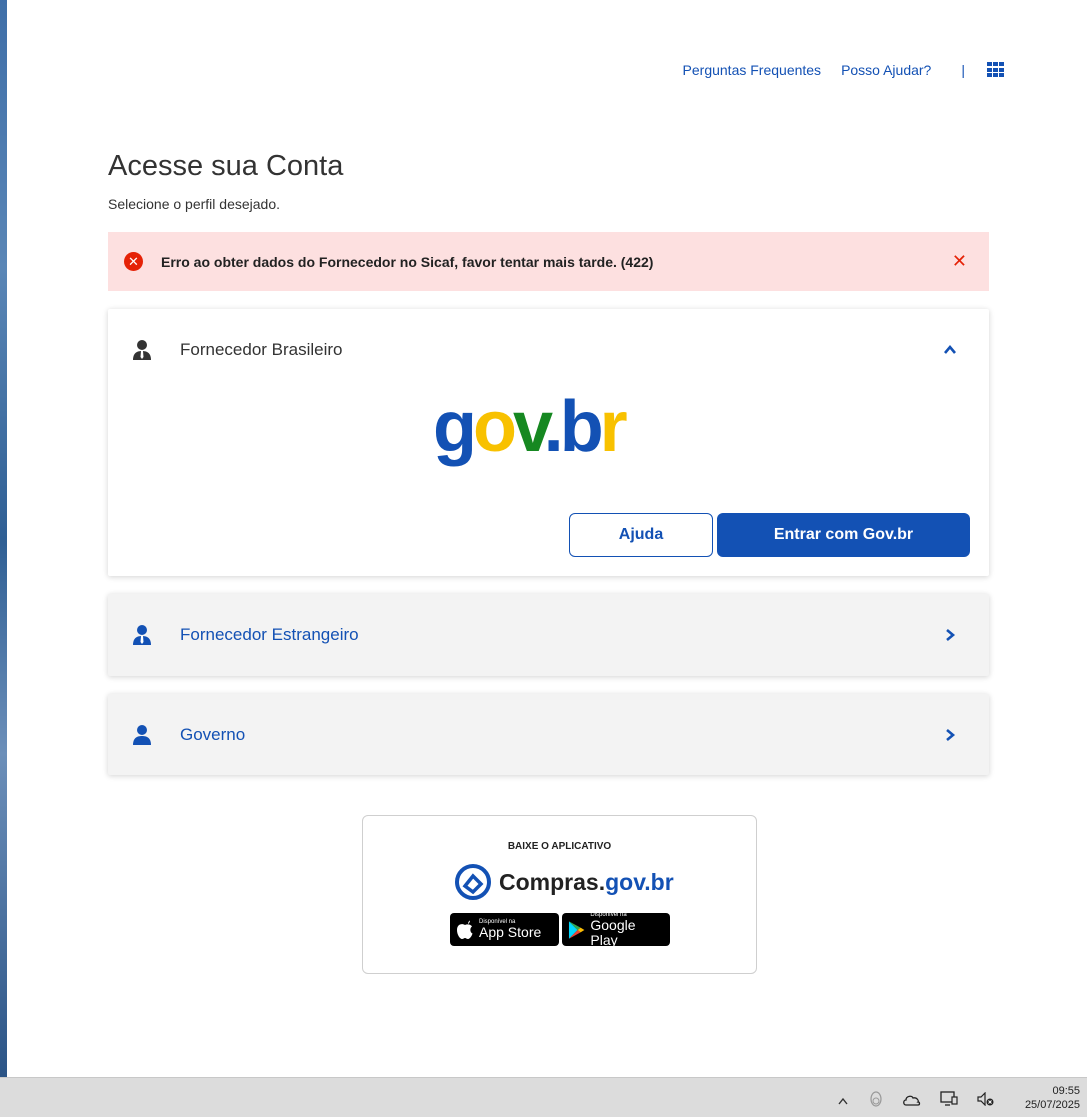 This screenshot has width=1087, height=1117. I want to click on user-icon, so click(142, 735).